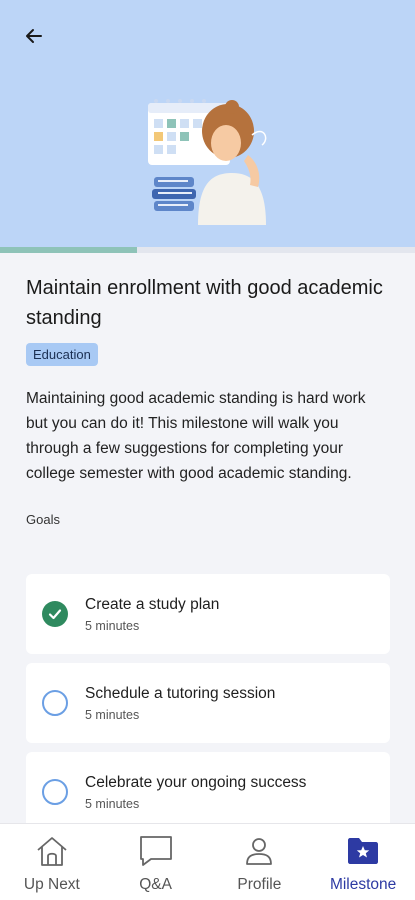 Image resolution: width=415 pixels, height=900 pixels. Describe the element at coordinates (208, 703) in the screenshot. I see `goal-card-schedule-tutoring: Schedule a tutoring session 5 minutes` at that location.